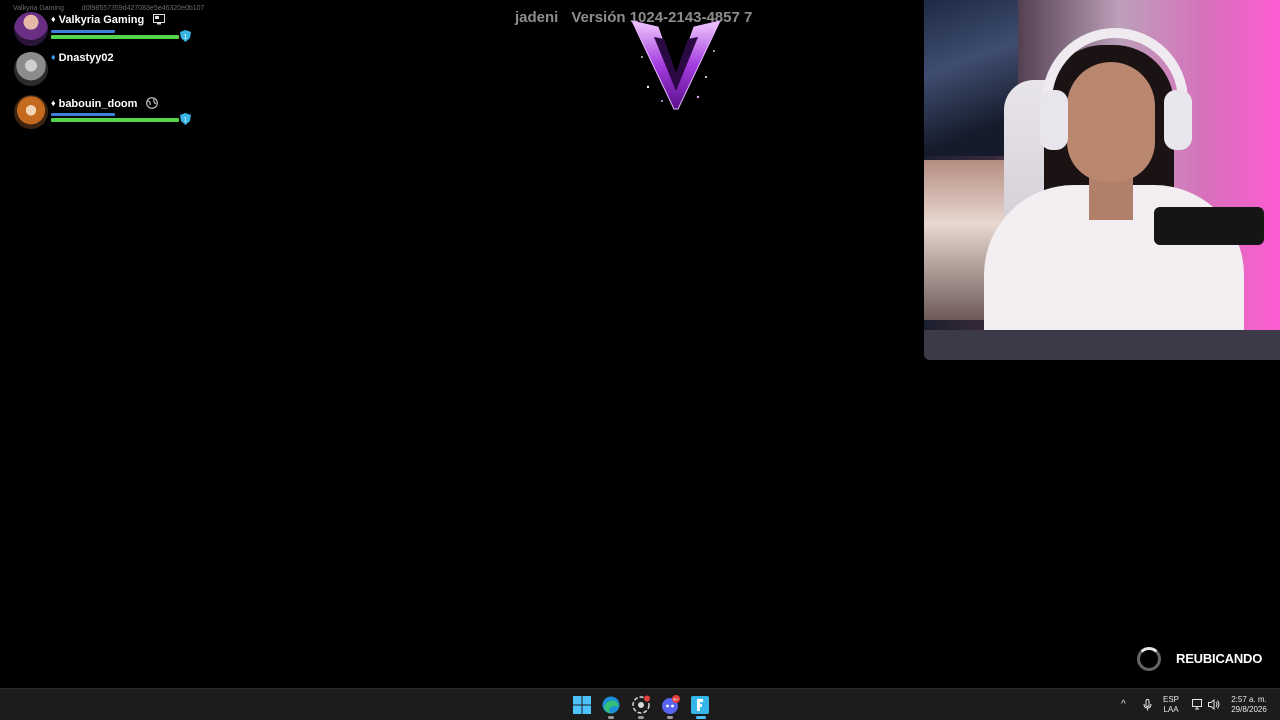 The image size is (1280, 720). What do you see at coordinates (1123, 704) in the screenshot?
I see `chevron-up-icon: ^` at bounding box center [1123, 704].